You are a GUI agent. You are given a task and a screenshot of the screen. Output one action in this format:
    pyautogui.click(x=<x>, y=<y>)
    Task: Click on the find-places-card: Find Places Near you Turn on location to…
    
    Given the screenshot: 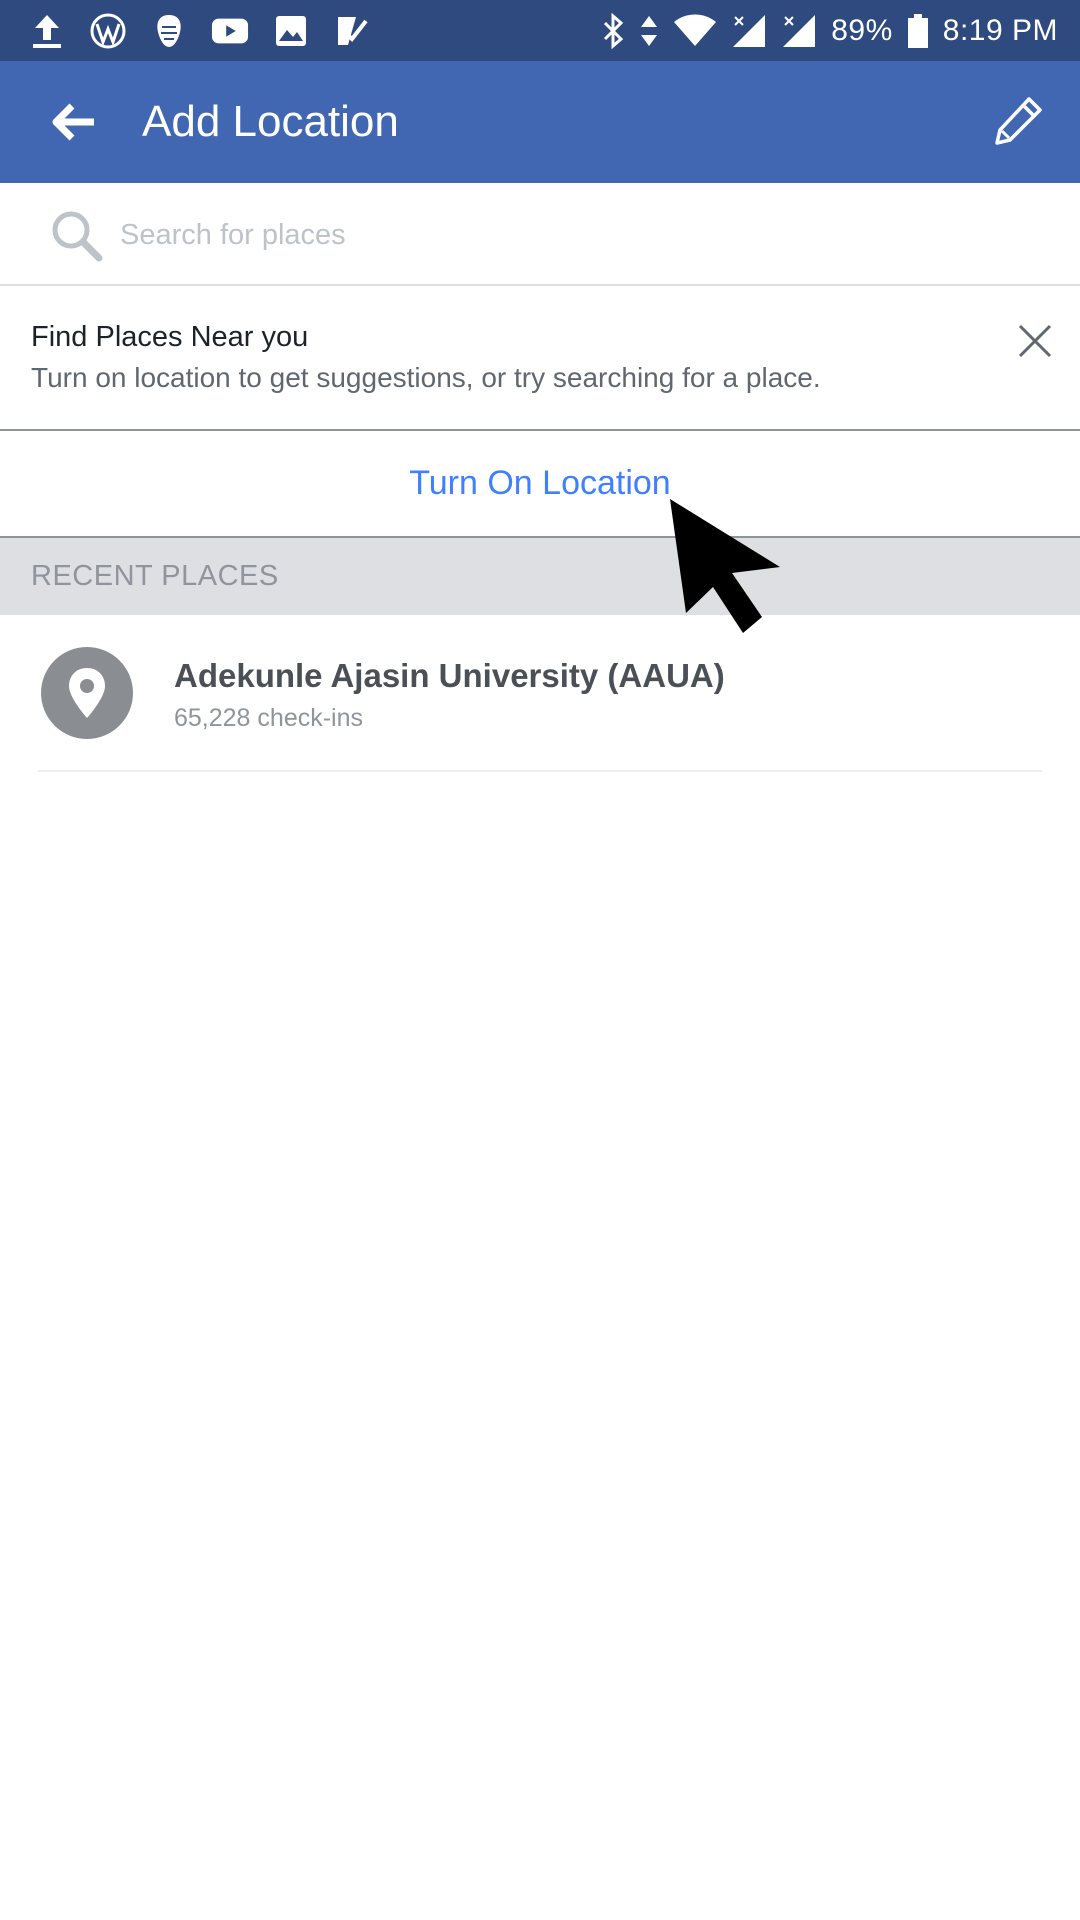 What is the action you would take?
    pyautogui.click(x=540, y=359)
    